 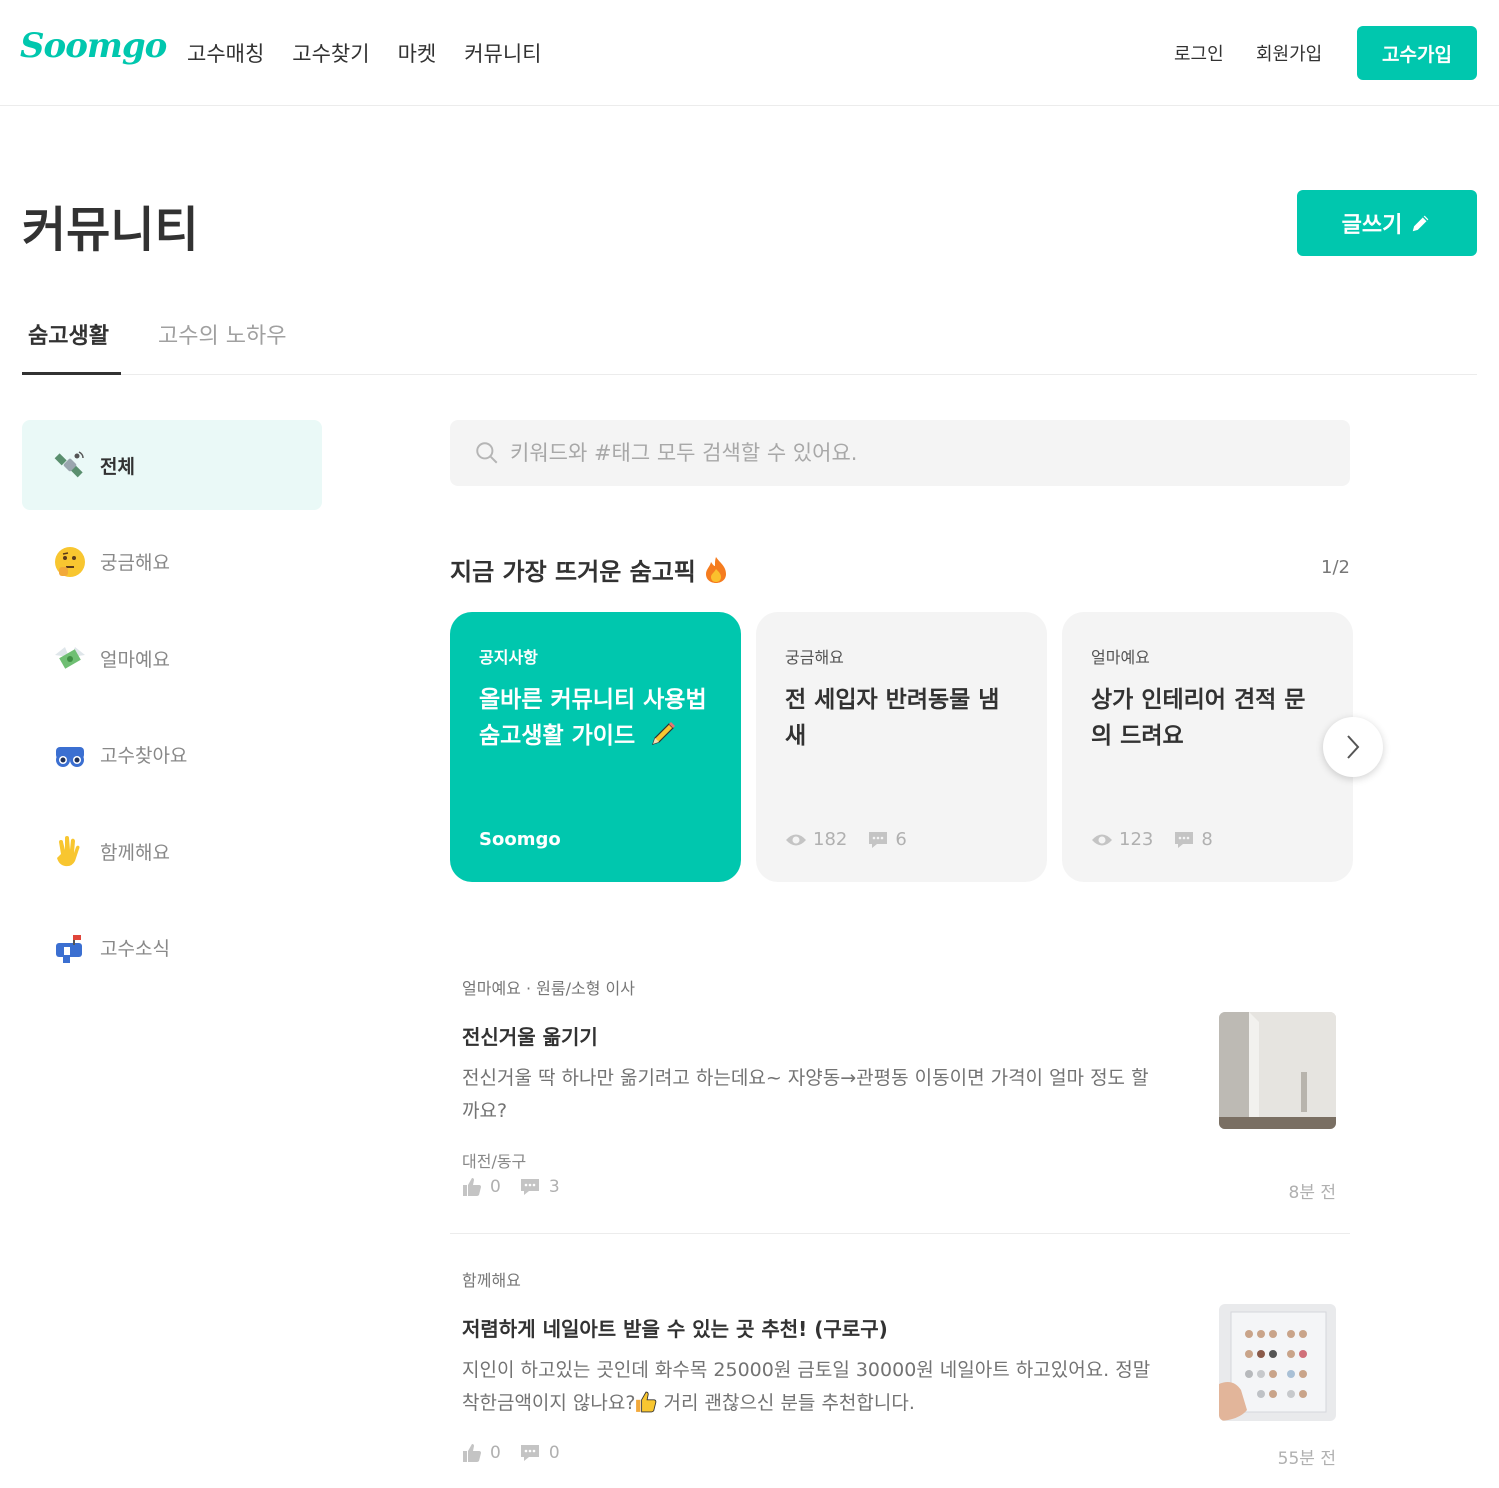 What do you see at coordinates (1136, 839) in the screenshot?
I see `view-count-value: 123` at bounding box center [1136, 839].